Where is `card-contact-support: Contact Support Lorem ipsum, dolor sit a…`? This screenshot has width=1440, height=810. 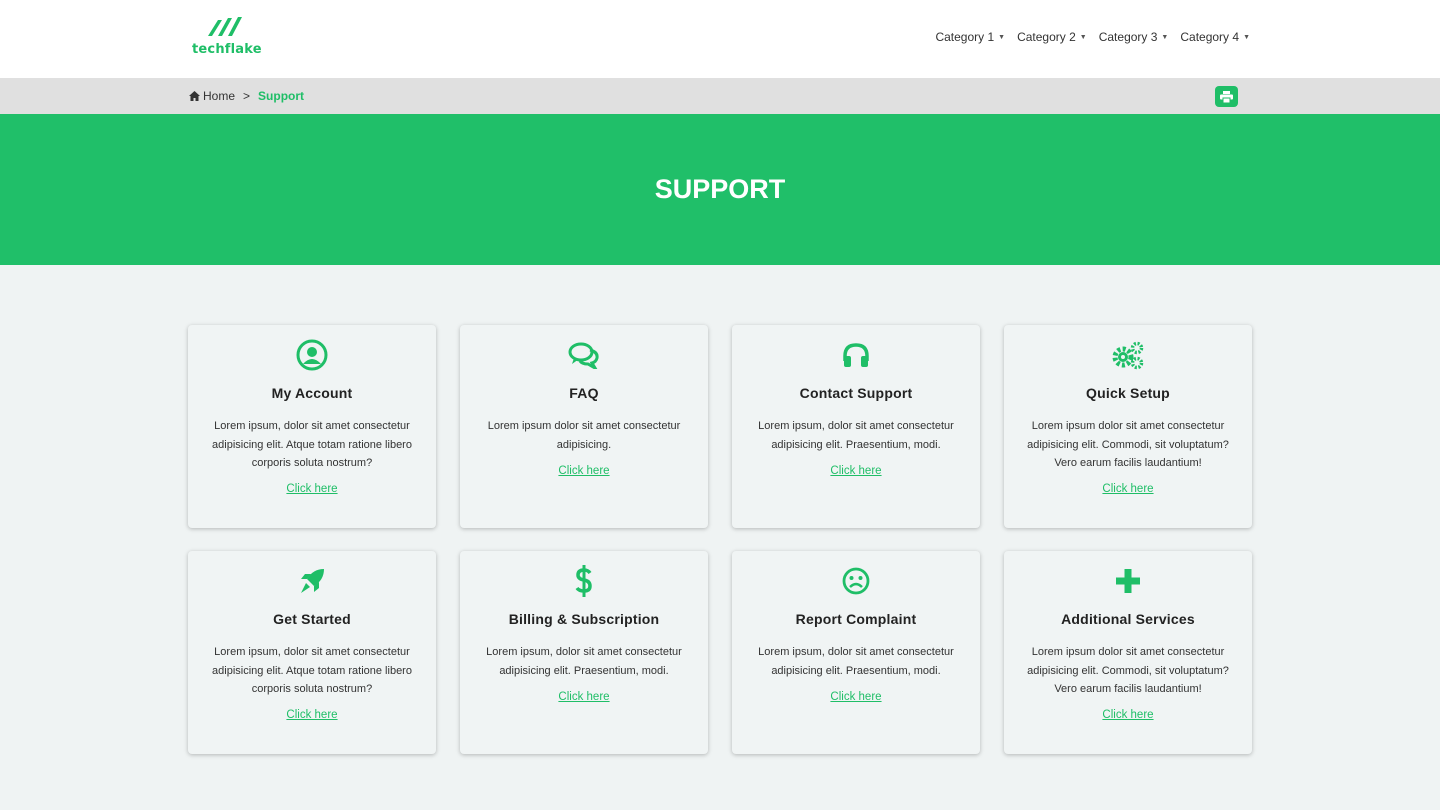
card-contact-support: Contact Support Lorem ipsum, dolor sit a… is located at coordinates (856, 426).